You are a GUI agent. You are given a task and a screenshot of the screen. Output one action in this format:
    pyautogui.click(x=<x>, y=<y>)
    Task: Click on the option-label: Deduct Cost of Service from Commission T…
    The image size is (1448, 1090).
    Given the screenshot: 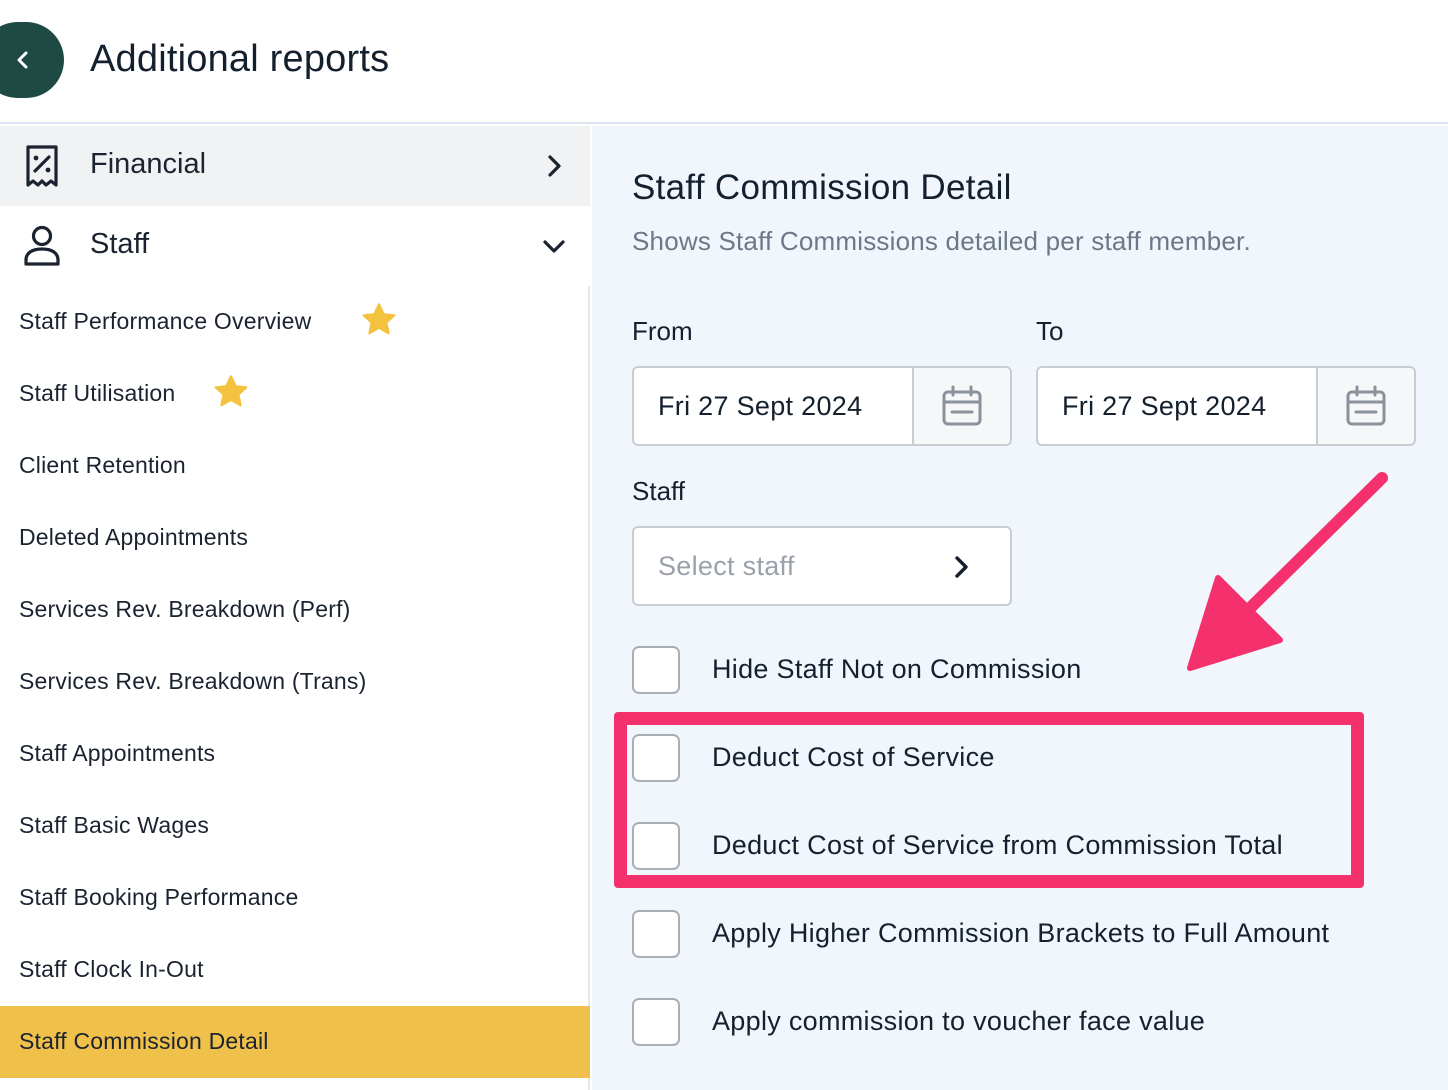 What is the action you would take?
    pyautogui.click(x=997, y=845)
    